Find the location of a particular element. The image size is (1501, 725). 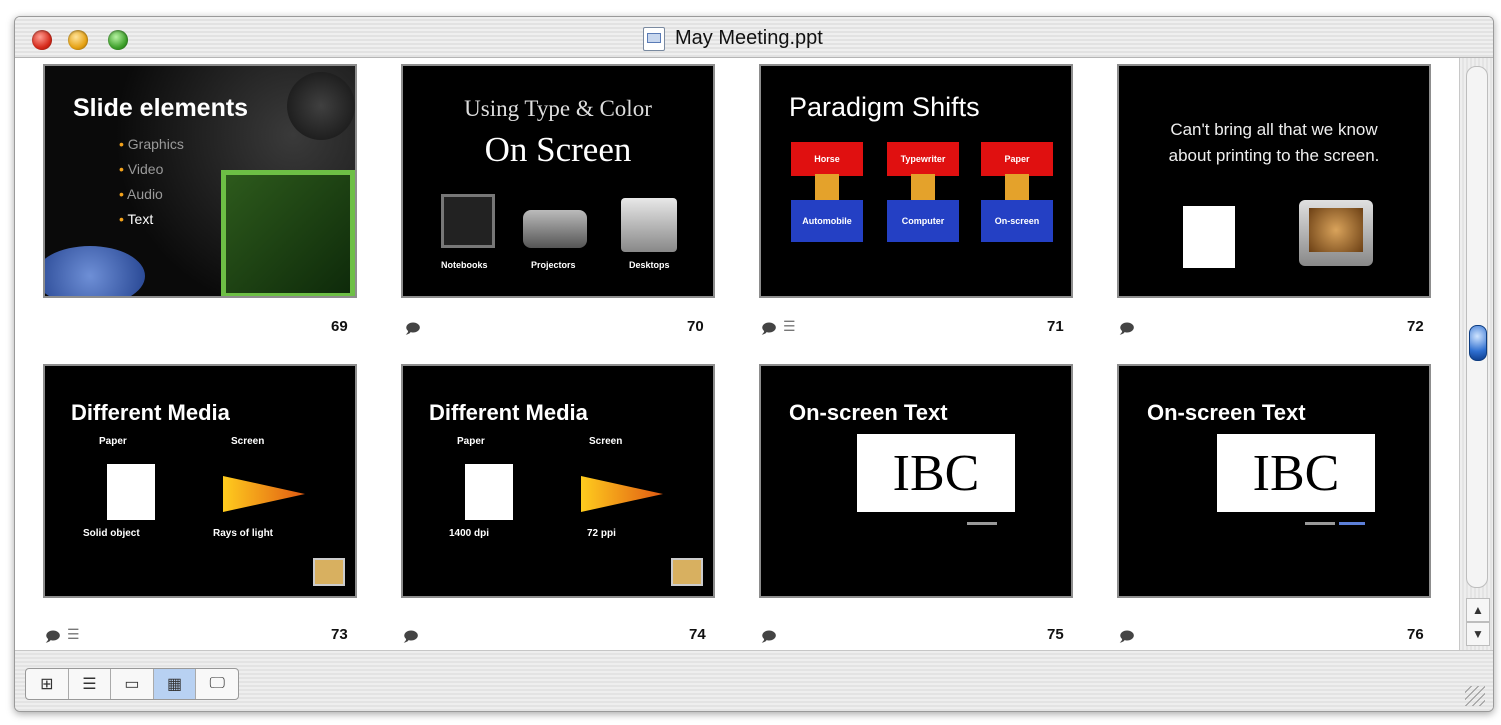

slide-number: 75 is located at coordinates (1055, 634).